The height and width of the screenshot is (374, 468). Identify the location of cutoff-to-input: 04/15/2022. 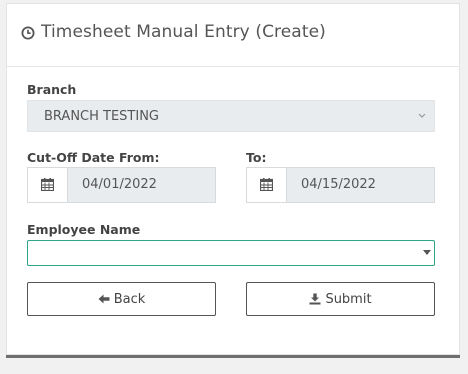
(360, 185).